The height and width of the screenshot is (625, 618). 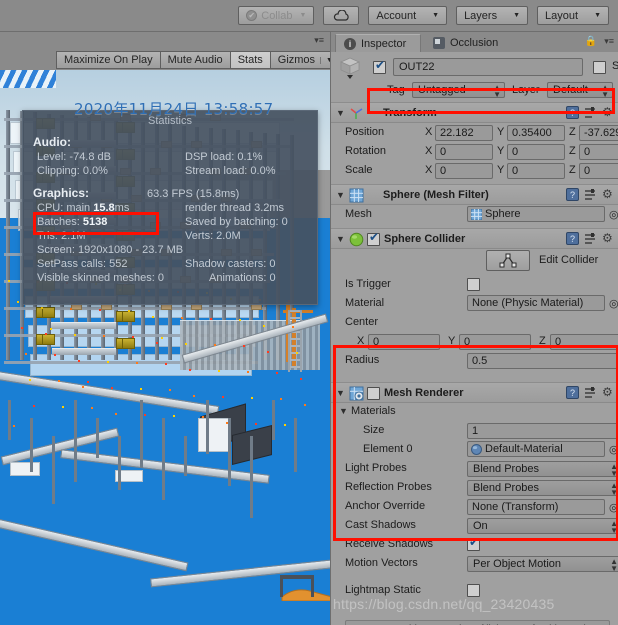 What do you see at coordinates (503, 214) in the screenshot?
I see `mesh-value: Sphere` at bounding box center [503, 214].